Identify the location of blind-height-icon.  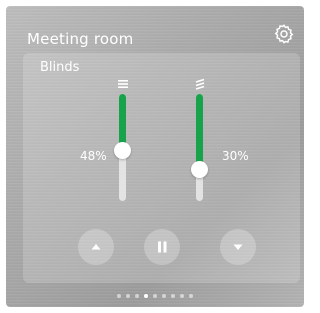
(123, 84).